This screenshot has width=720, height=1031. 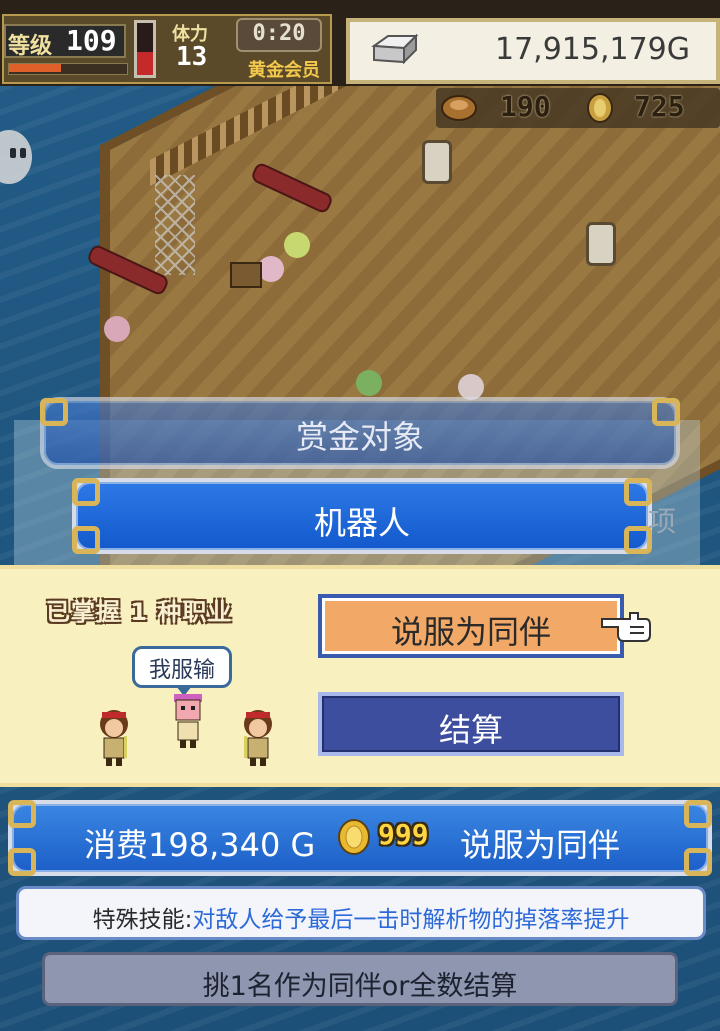 What do you see at coordinates (540, 843) in the screenshot?
I see `pay-recruit-label: 说服为同伴` at bounding box center [540, 843].